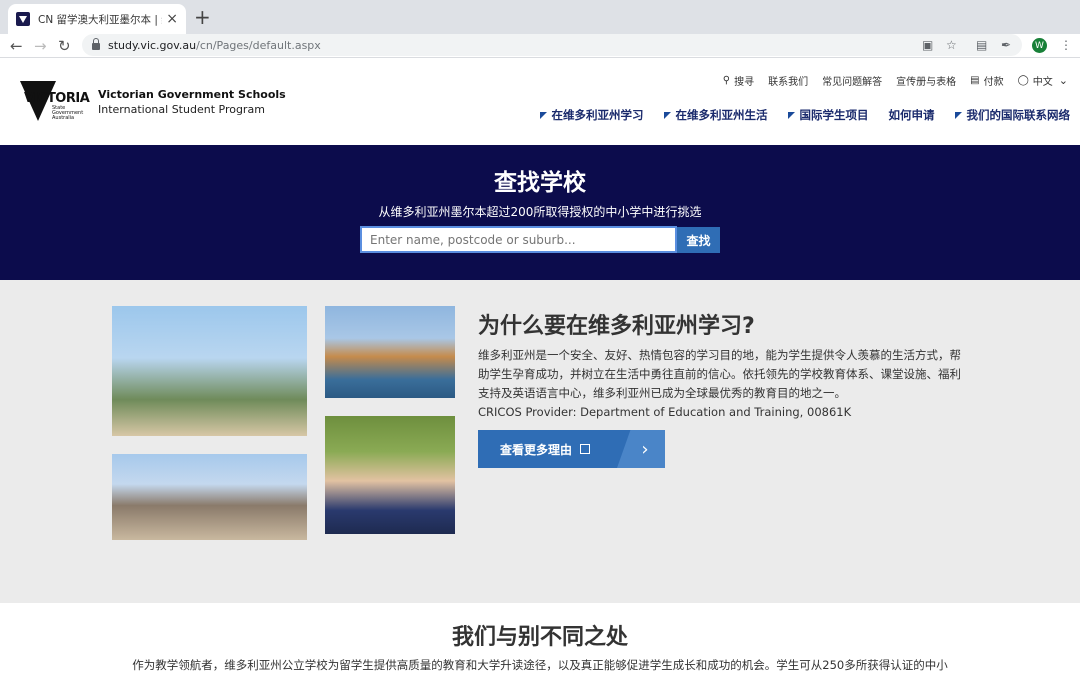  I want to click on victoria-logo-mark: VICTORIA State Government Australia, so click(54, 102).